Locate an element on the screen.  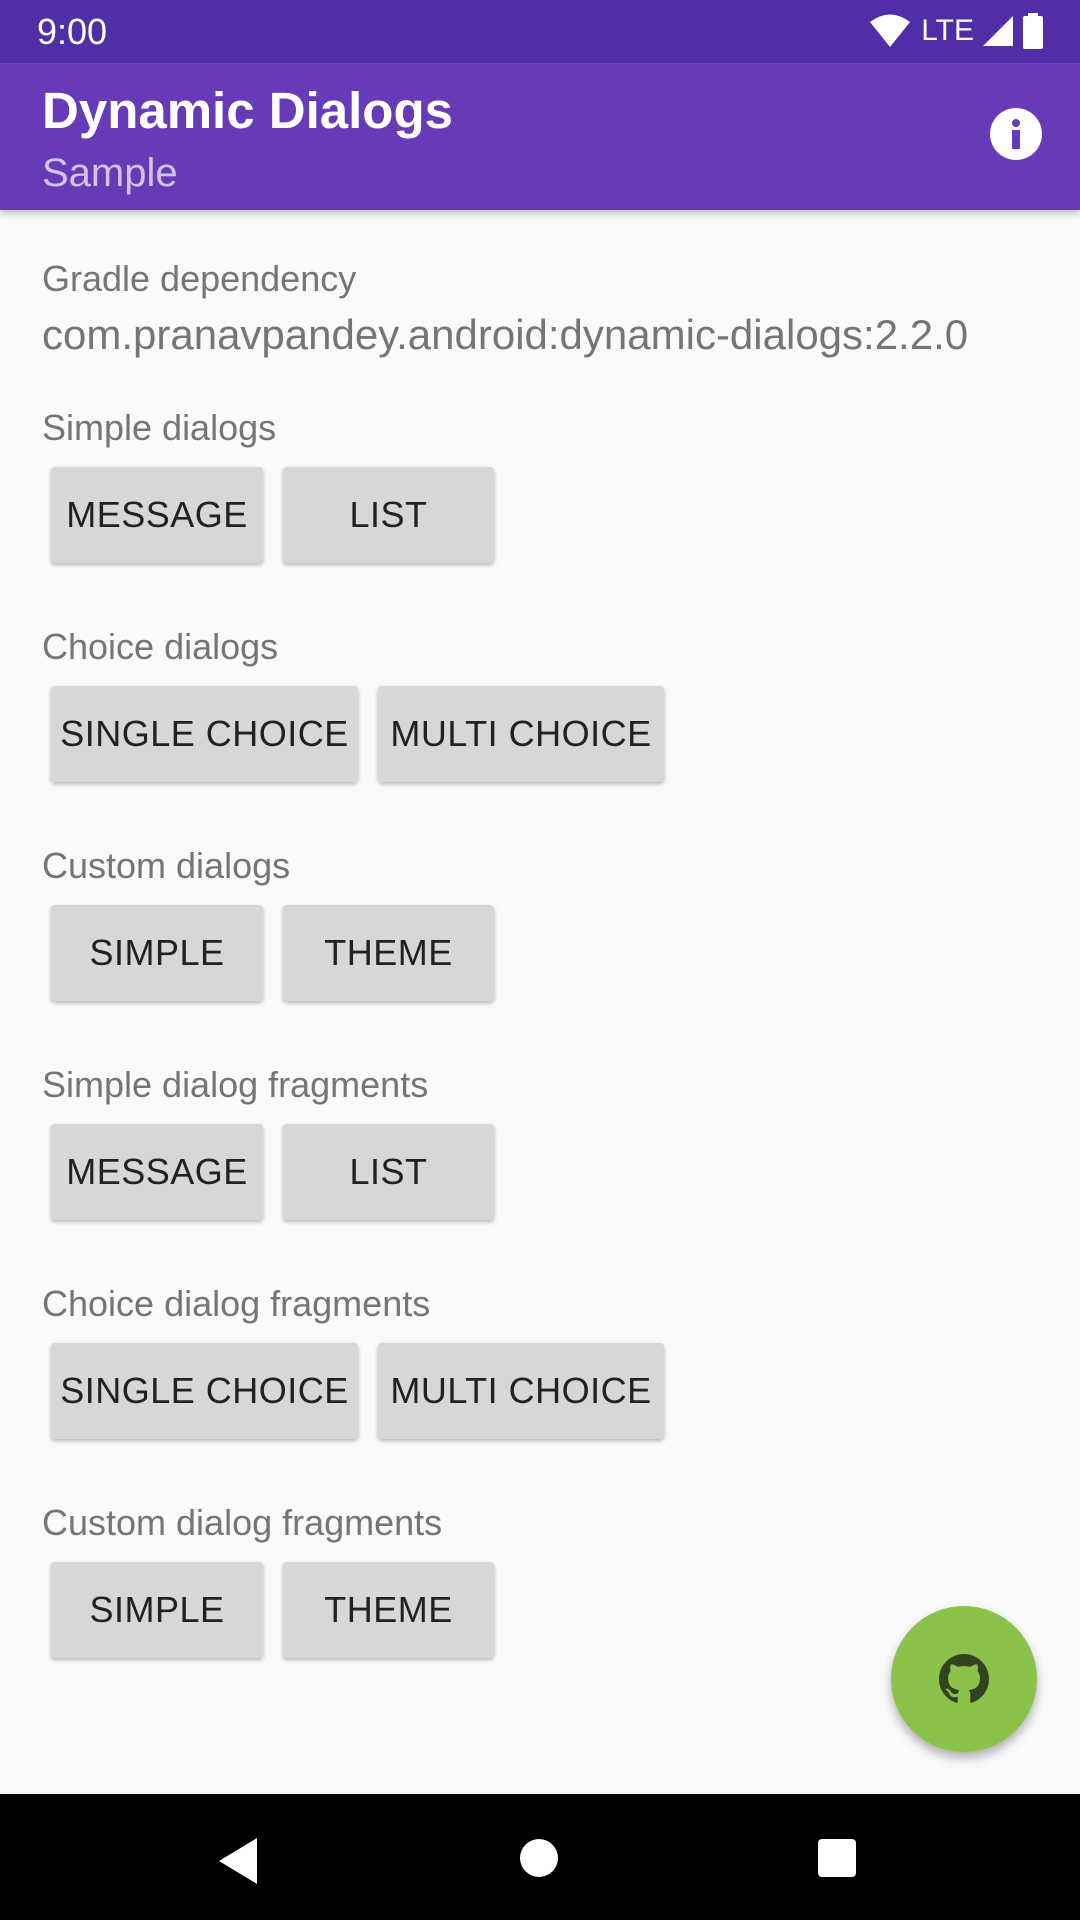
cell-signal-icon is located at coordinates (998, 31).